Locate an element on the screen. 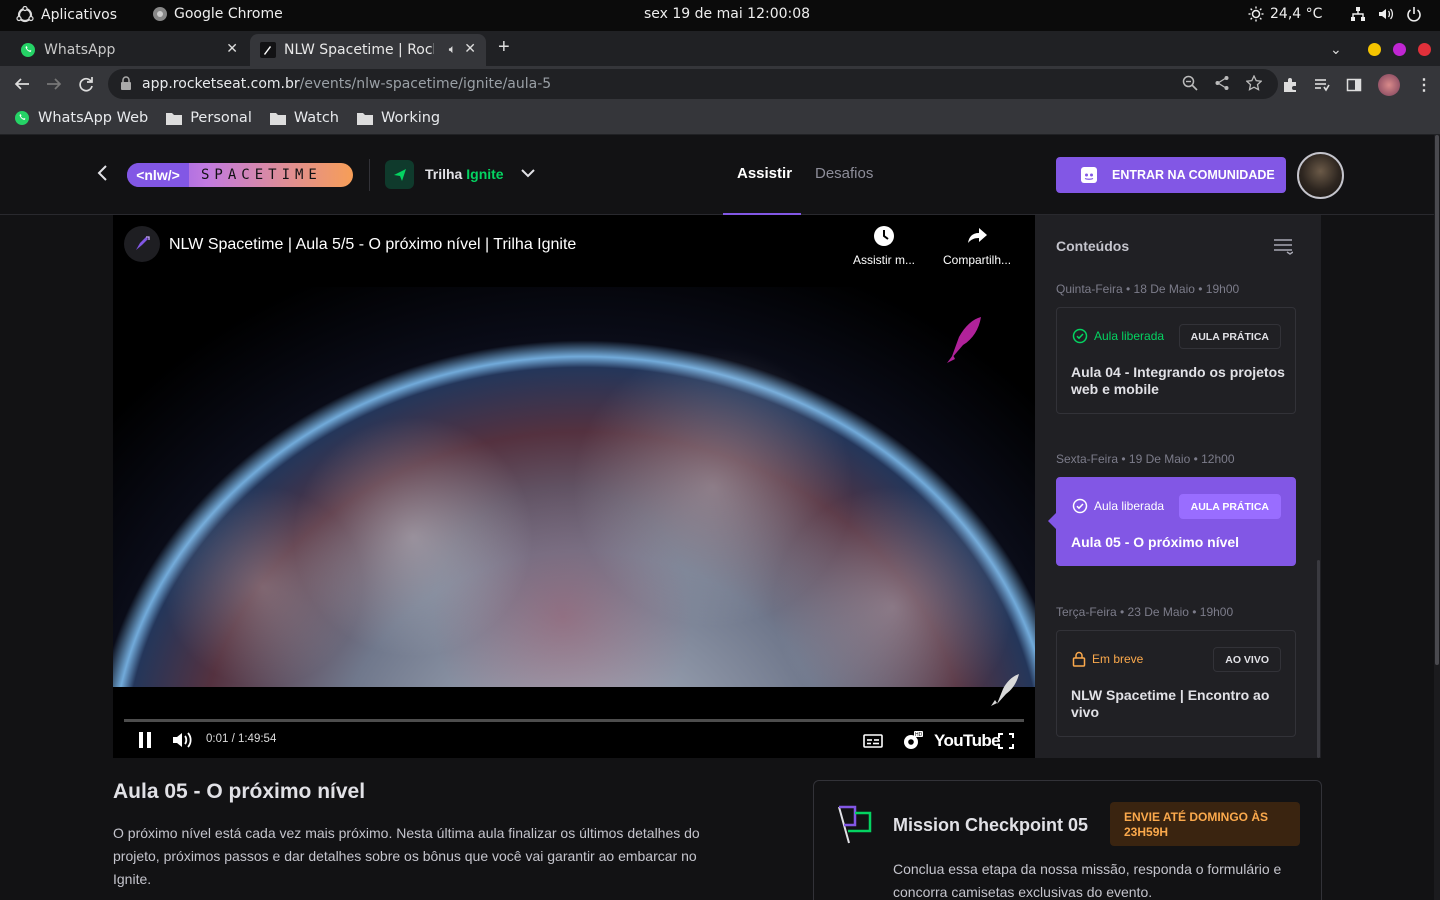  active-app-indicator: Google Chrome is located at coordinates (217, 14).